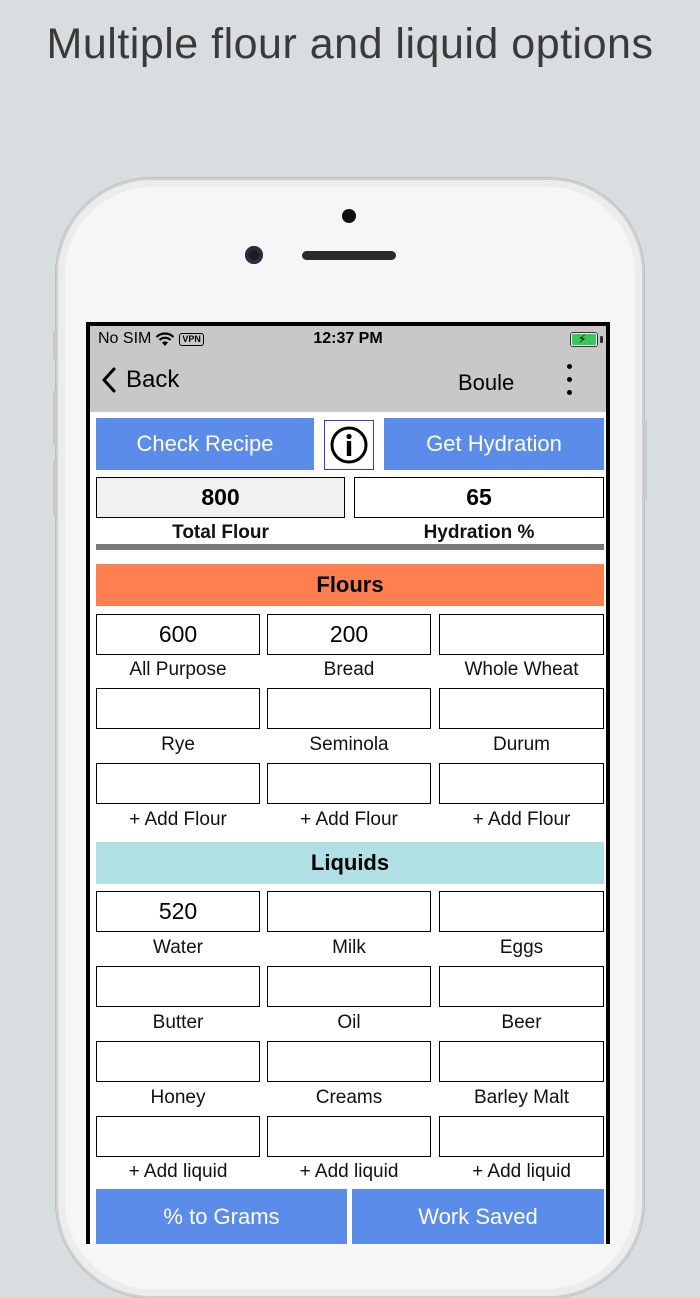 This screenshot has height=1298, width=700. I want to click on liquid-input-butter, so click(178, 986).